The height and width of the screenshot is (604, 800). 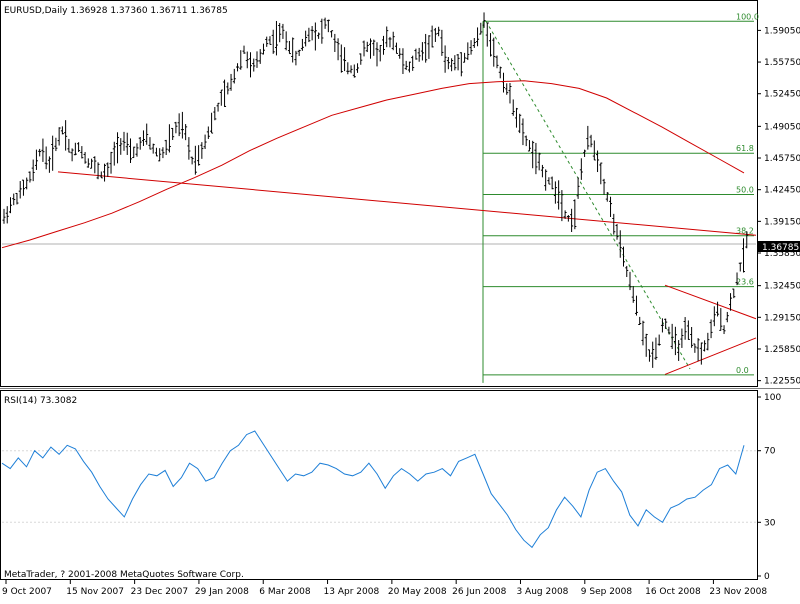 I want to click on rsi-axis-label: 70, so click(x=770, y=452).